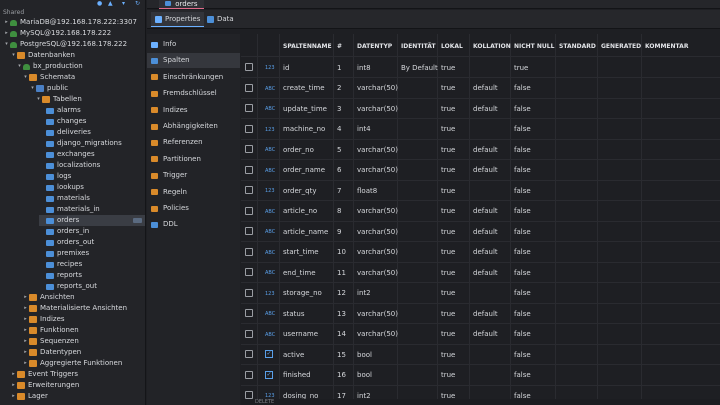 Image resolution: width=720 pixels, height=405 pixels. Describe the element at coordinates (304, 170) in the screenshot. I see `cell-name: order_name` at that location.